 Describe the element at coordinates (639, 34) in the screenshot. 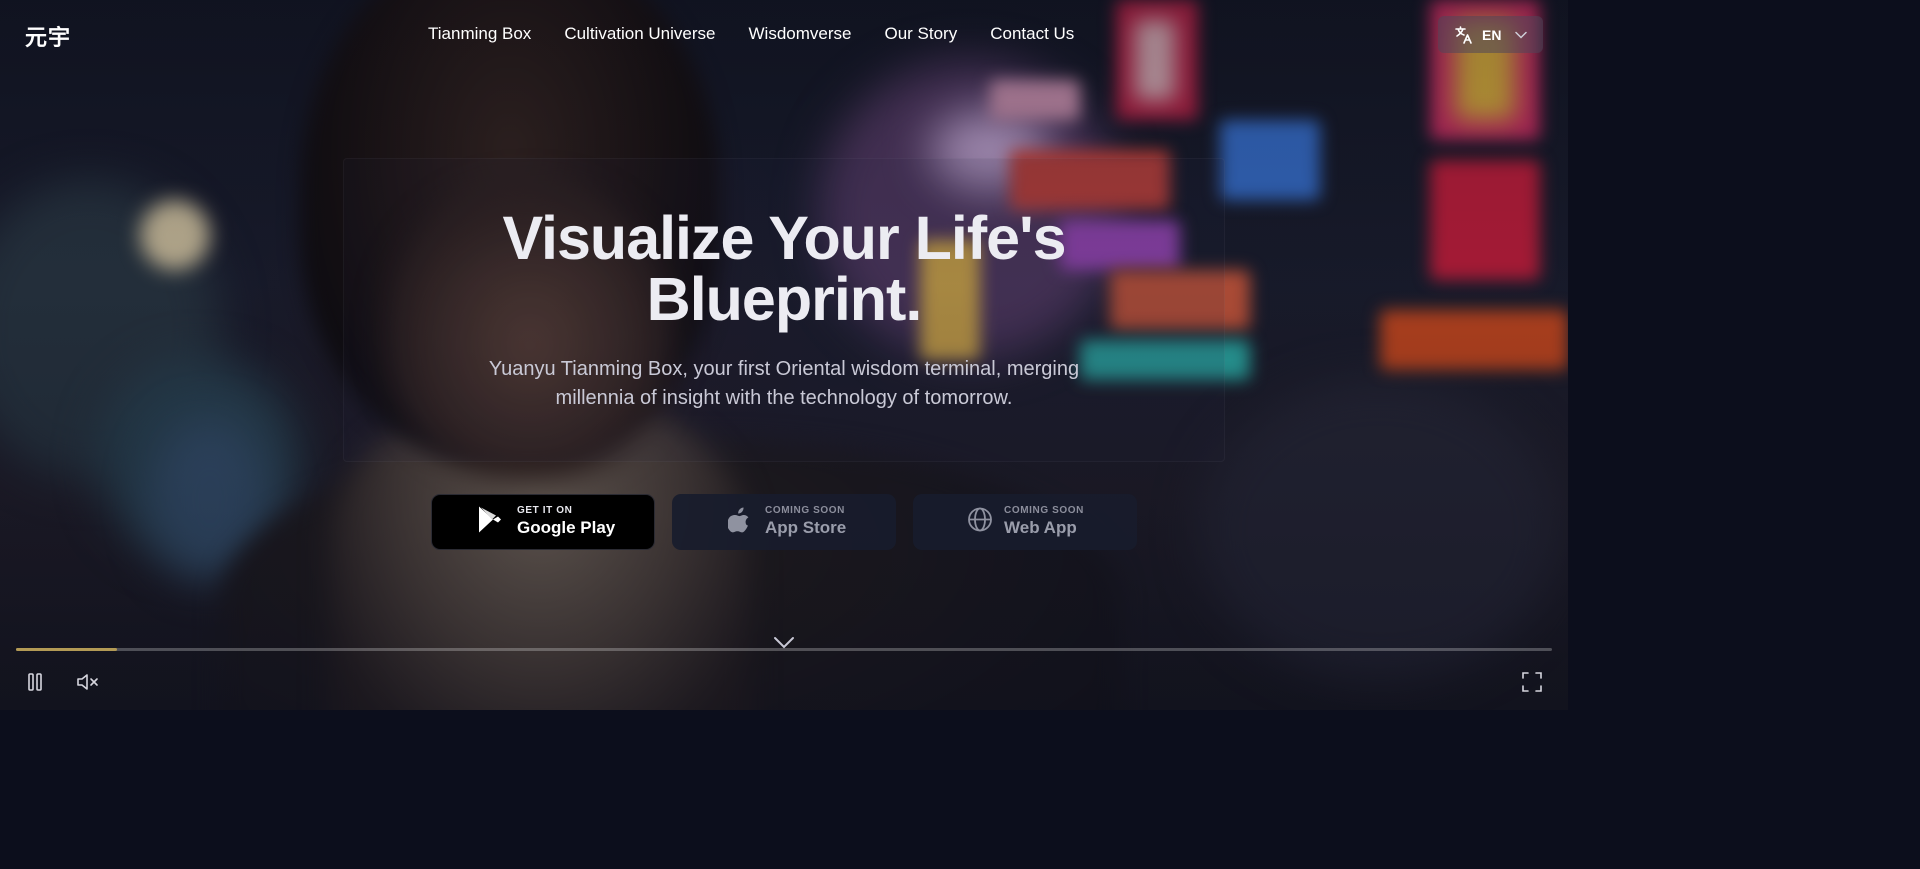

I see `nav-item-cultivation-universe: Cultivation Universe` at that location.